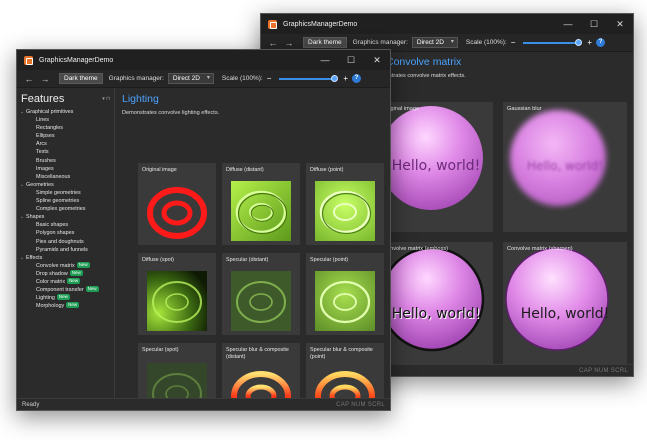  I want to click on card-diffuse-point: Diffuse (point), so click(345, 204).